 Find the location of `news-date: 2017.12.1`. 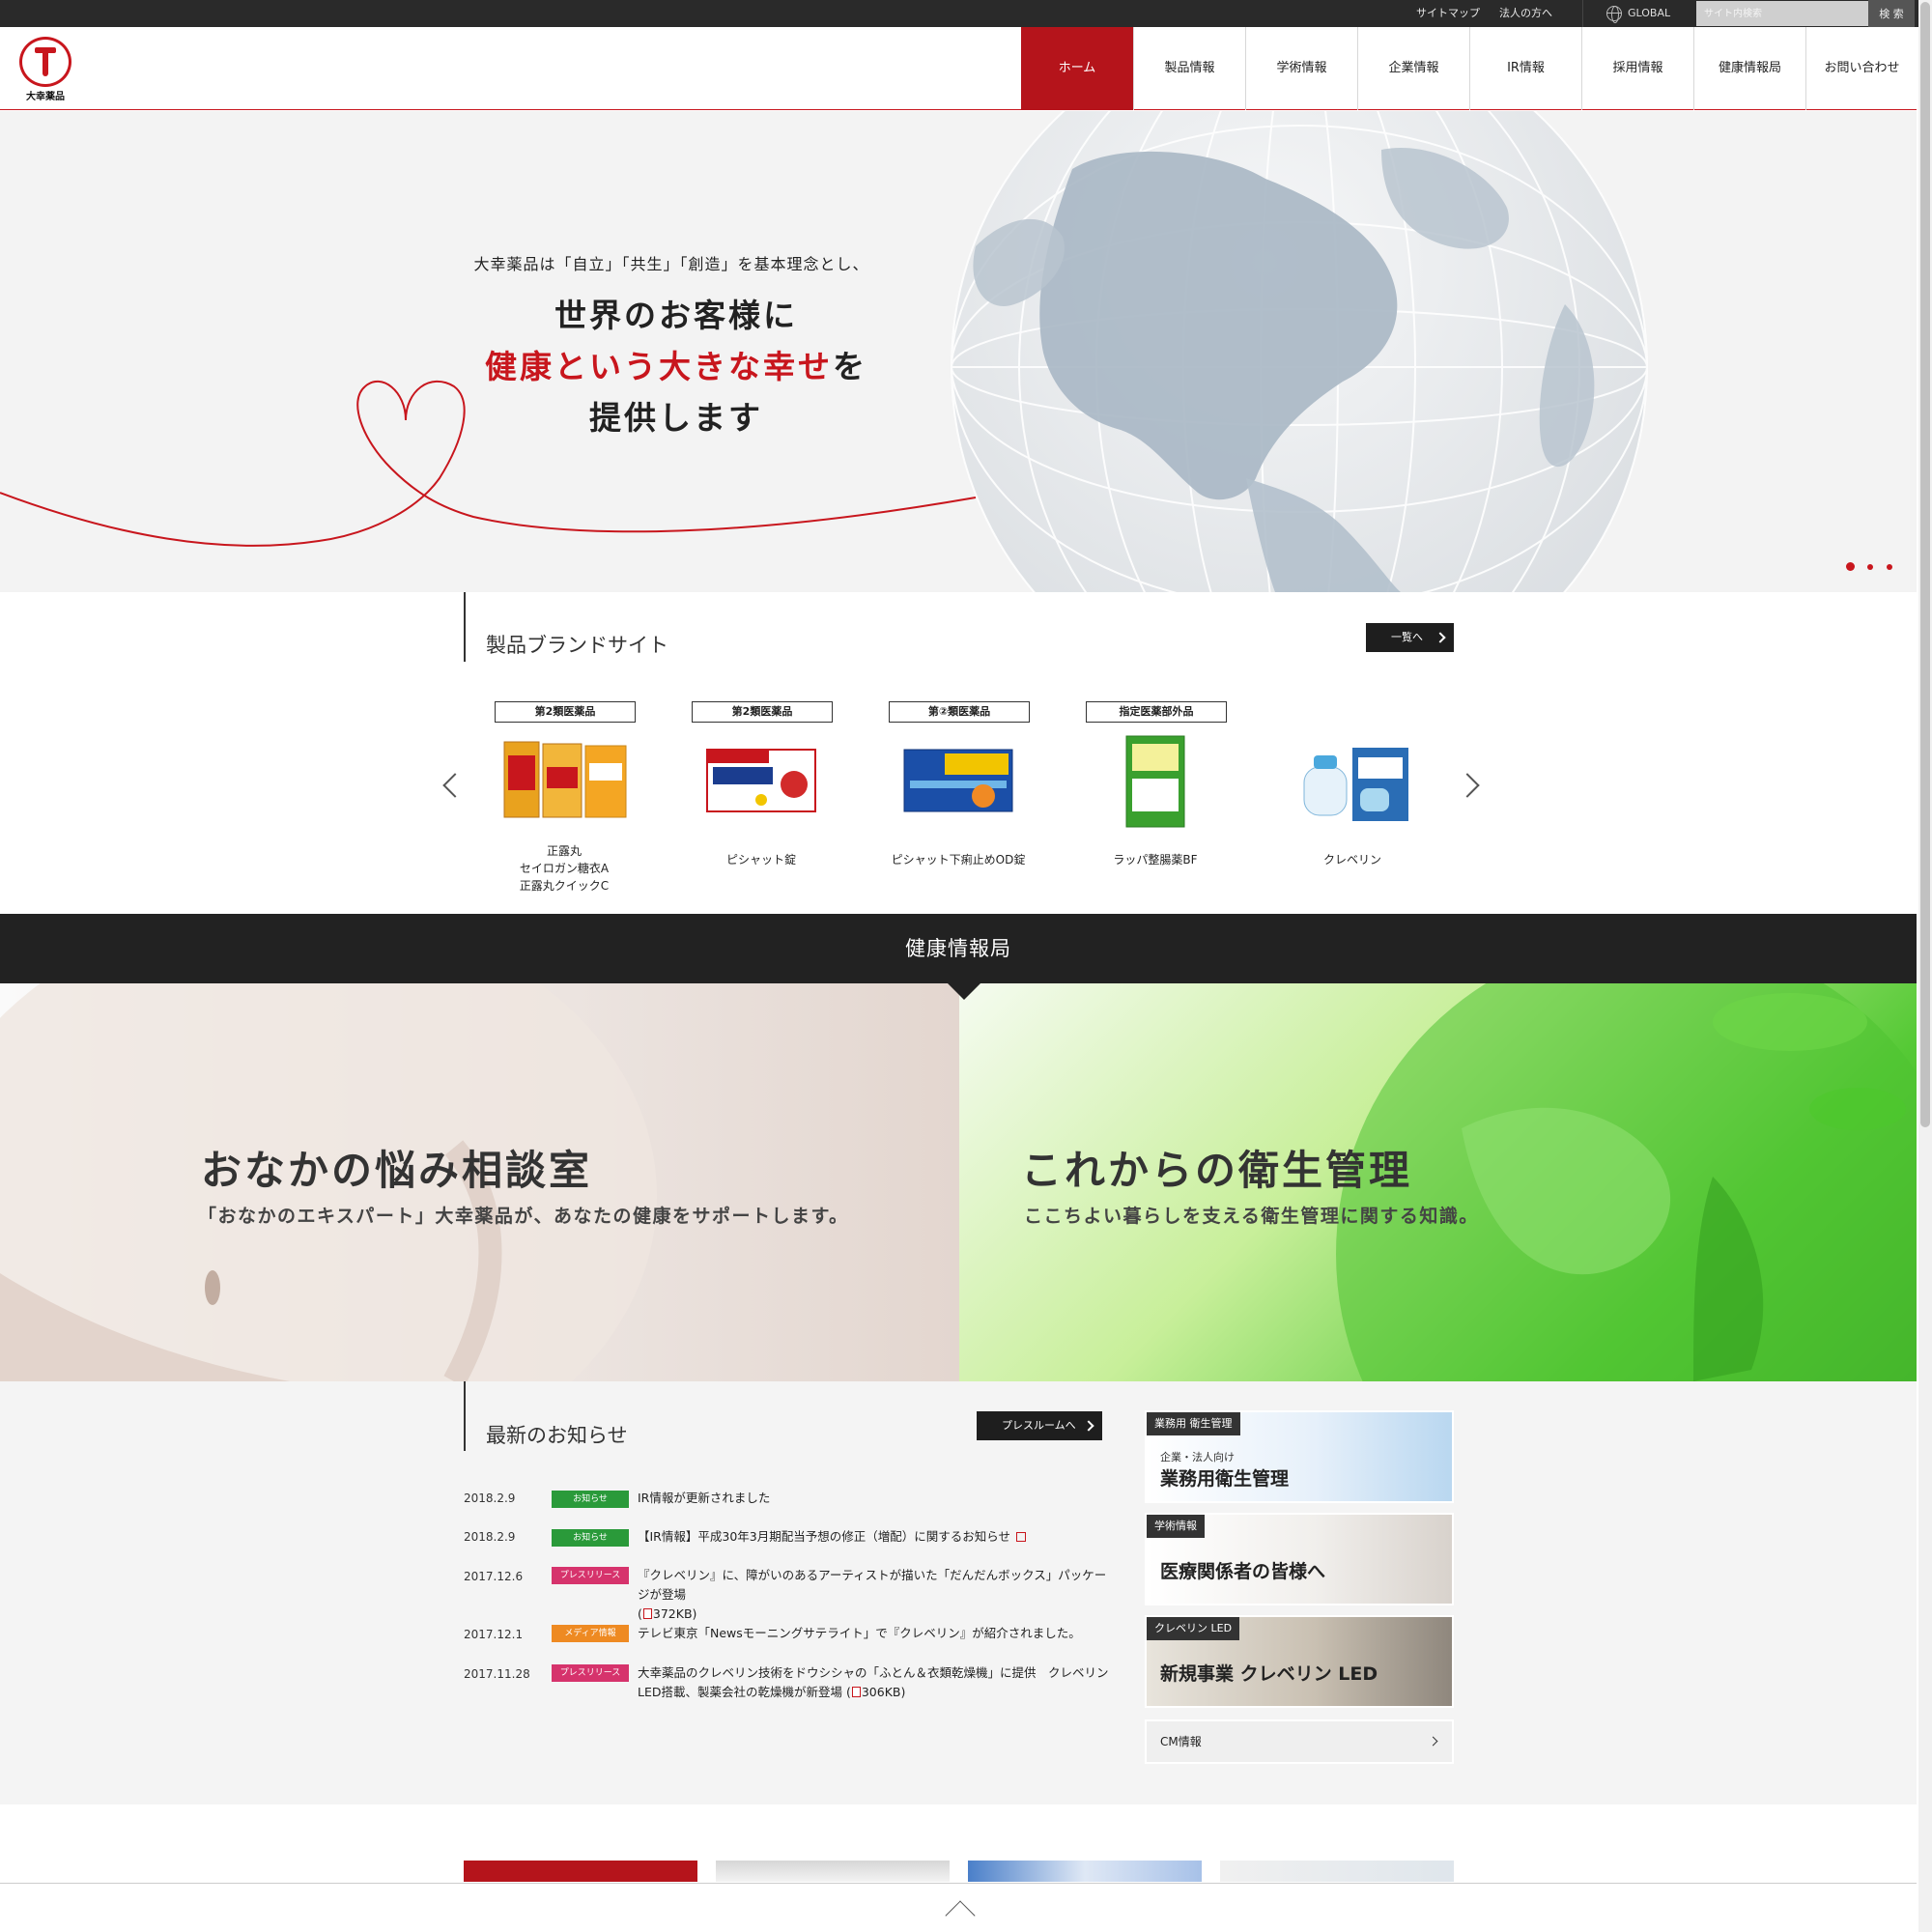

news-date: 2017.12.1 is located at coordinates (494, 1634).